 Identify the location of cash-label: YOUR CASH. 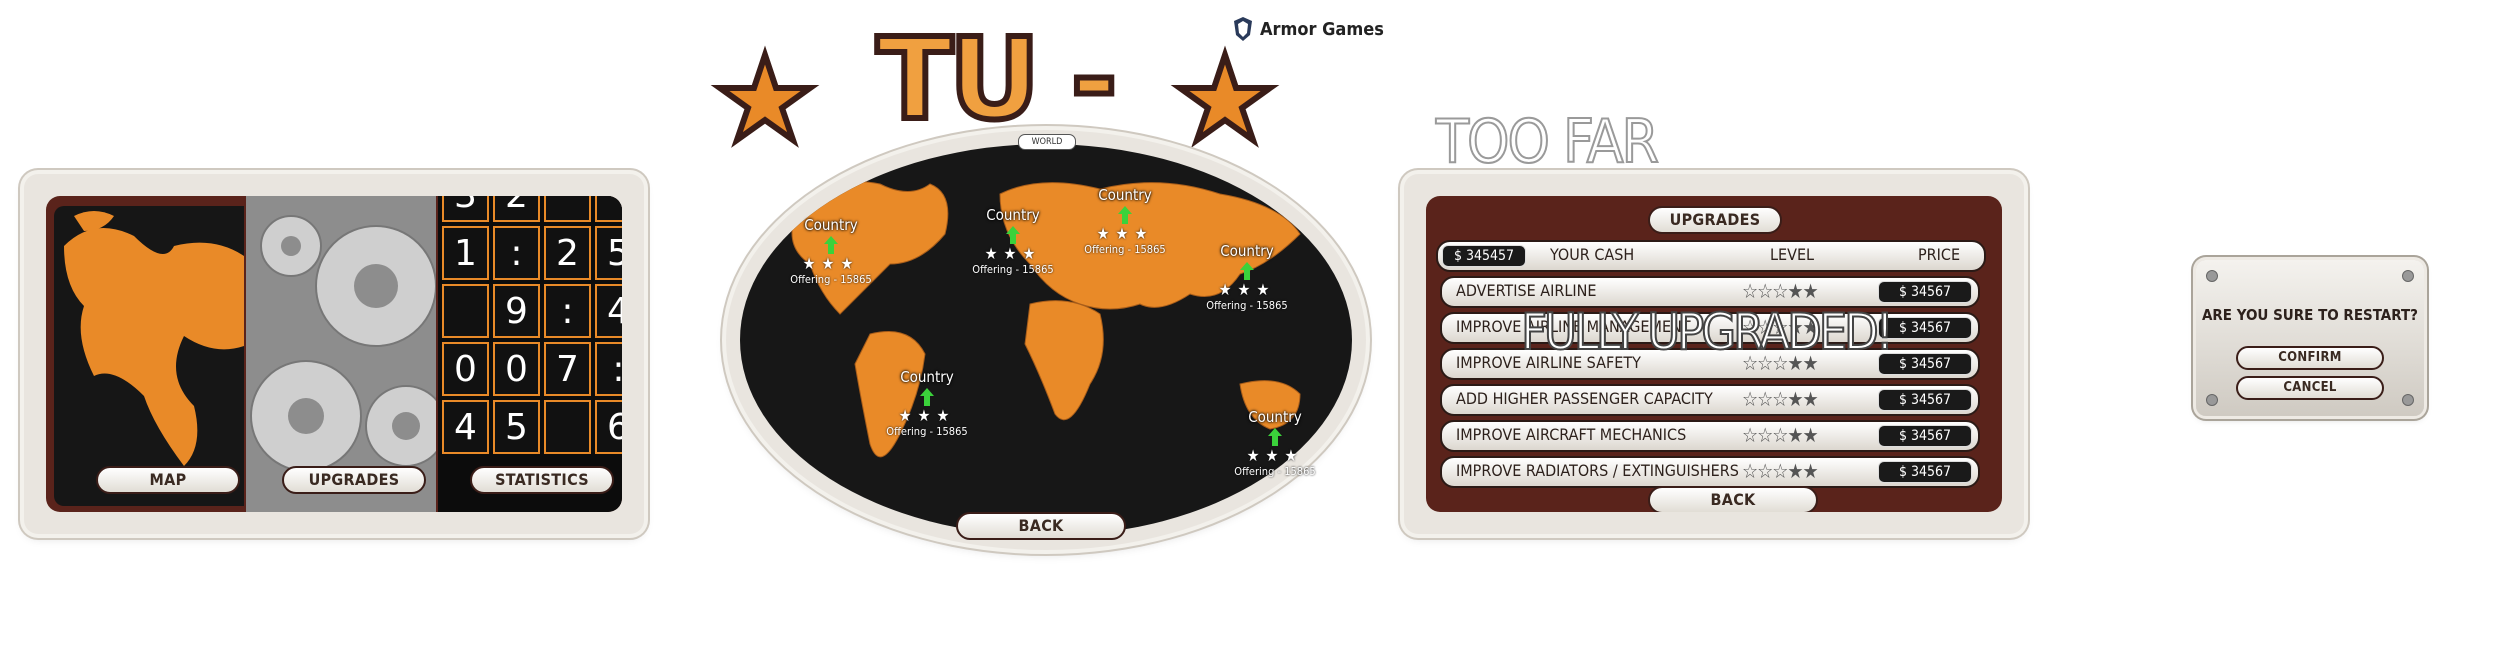
(1592, 254).